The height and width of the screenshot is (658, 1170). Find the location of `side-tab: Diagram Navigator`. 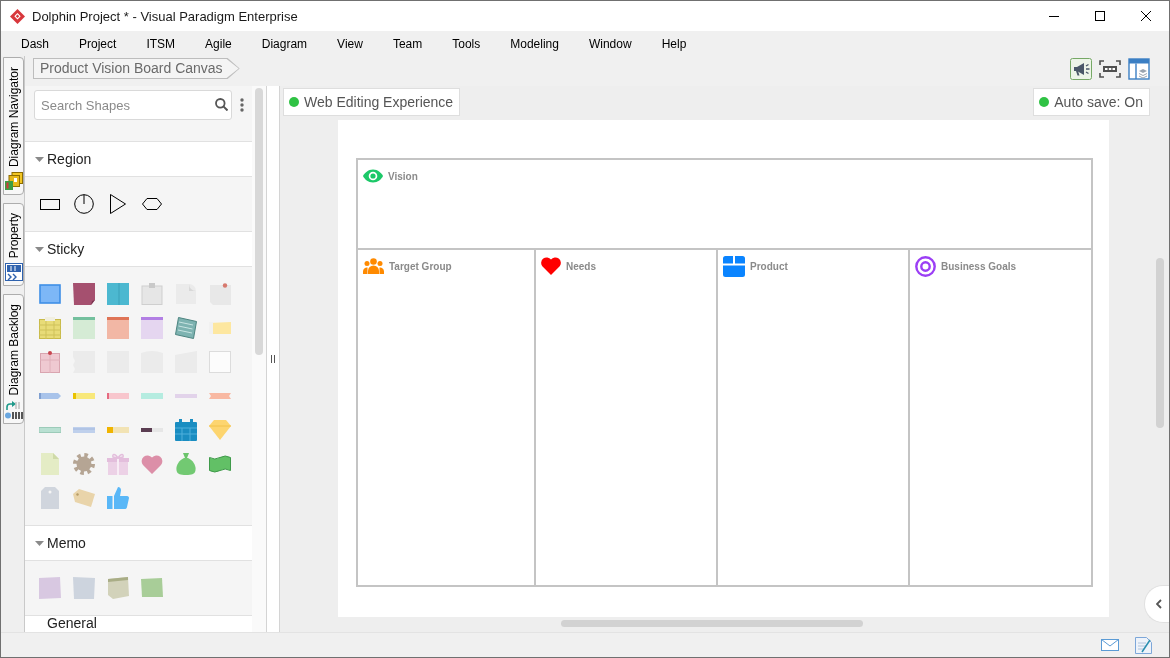

side-tab: Diagram Navigator is located at coordinates (13, 126).